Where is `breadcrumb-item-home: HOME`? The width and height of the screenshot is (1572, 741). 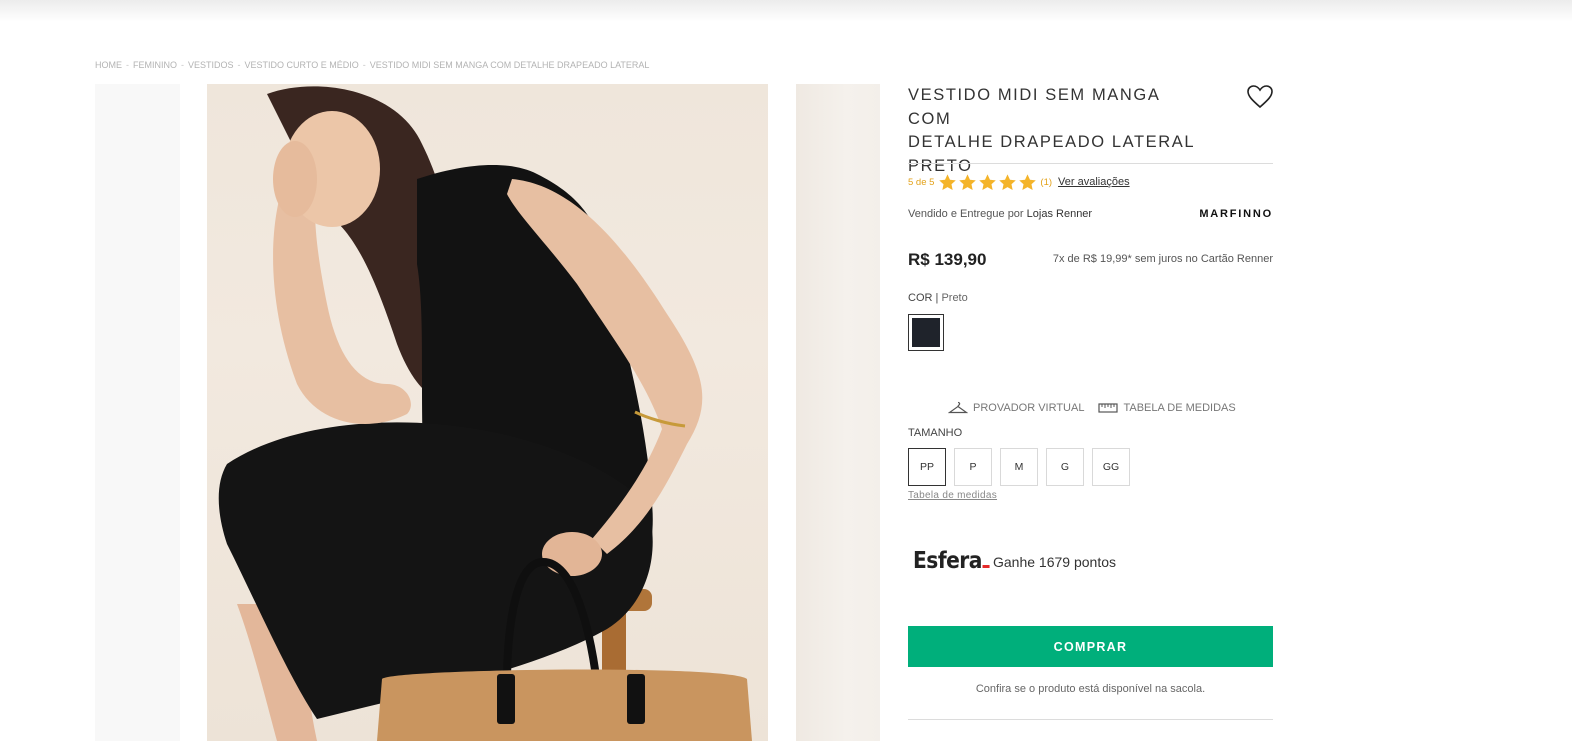 breadcrumb-item-home: HOME is located at coordinates (108, 65).